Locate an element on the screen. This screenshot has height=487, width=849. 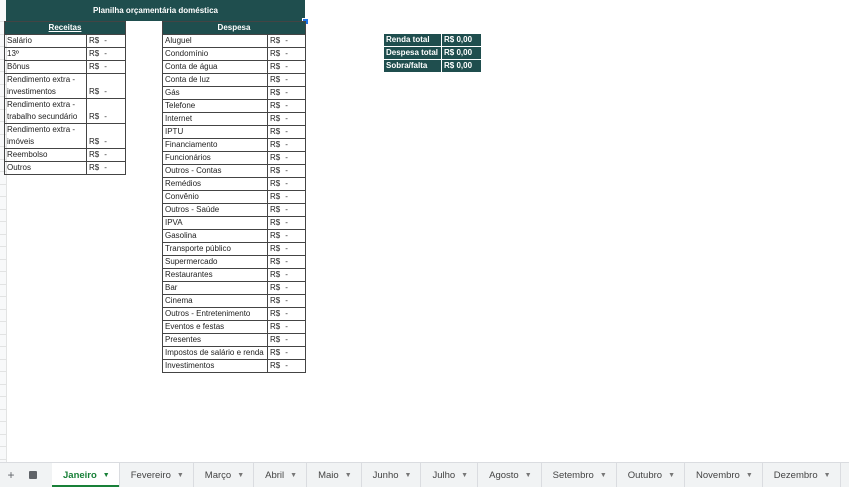
receitas-header: Receitas is located at coordinates (65, 28).